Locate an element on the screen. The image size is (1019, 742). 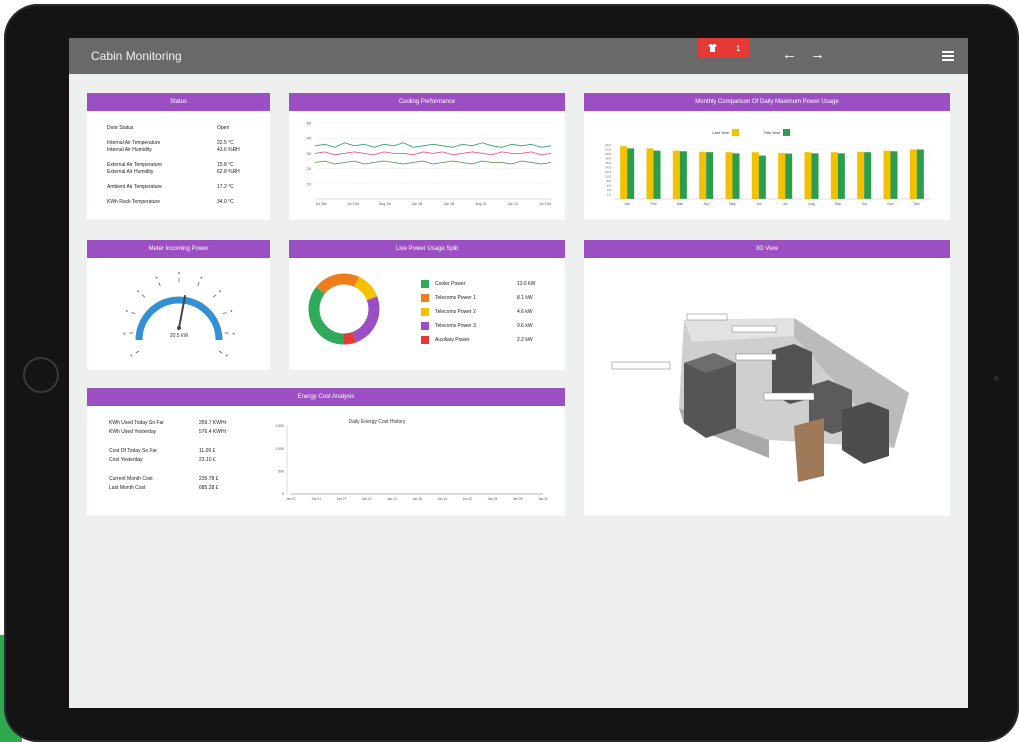
energy-value: 259.7 KWHr is located at coordinates (213, 423).